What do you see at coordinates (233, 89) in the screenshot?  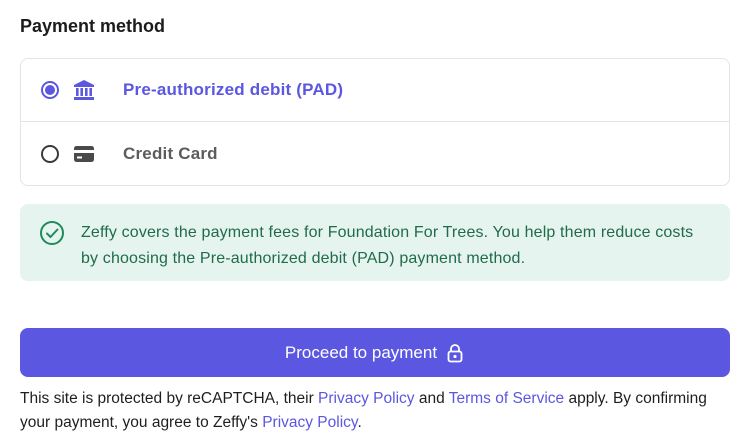 I see `payment-option-label: Pre-authorized debit (PAD)` at bounding box center [233, 89].